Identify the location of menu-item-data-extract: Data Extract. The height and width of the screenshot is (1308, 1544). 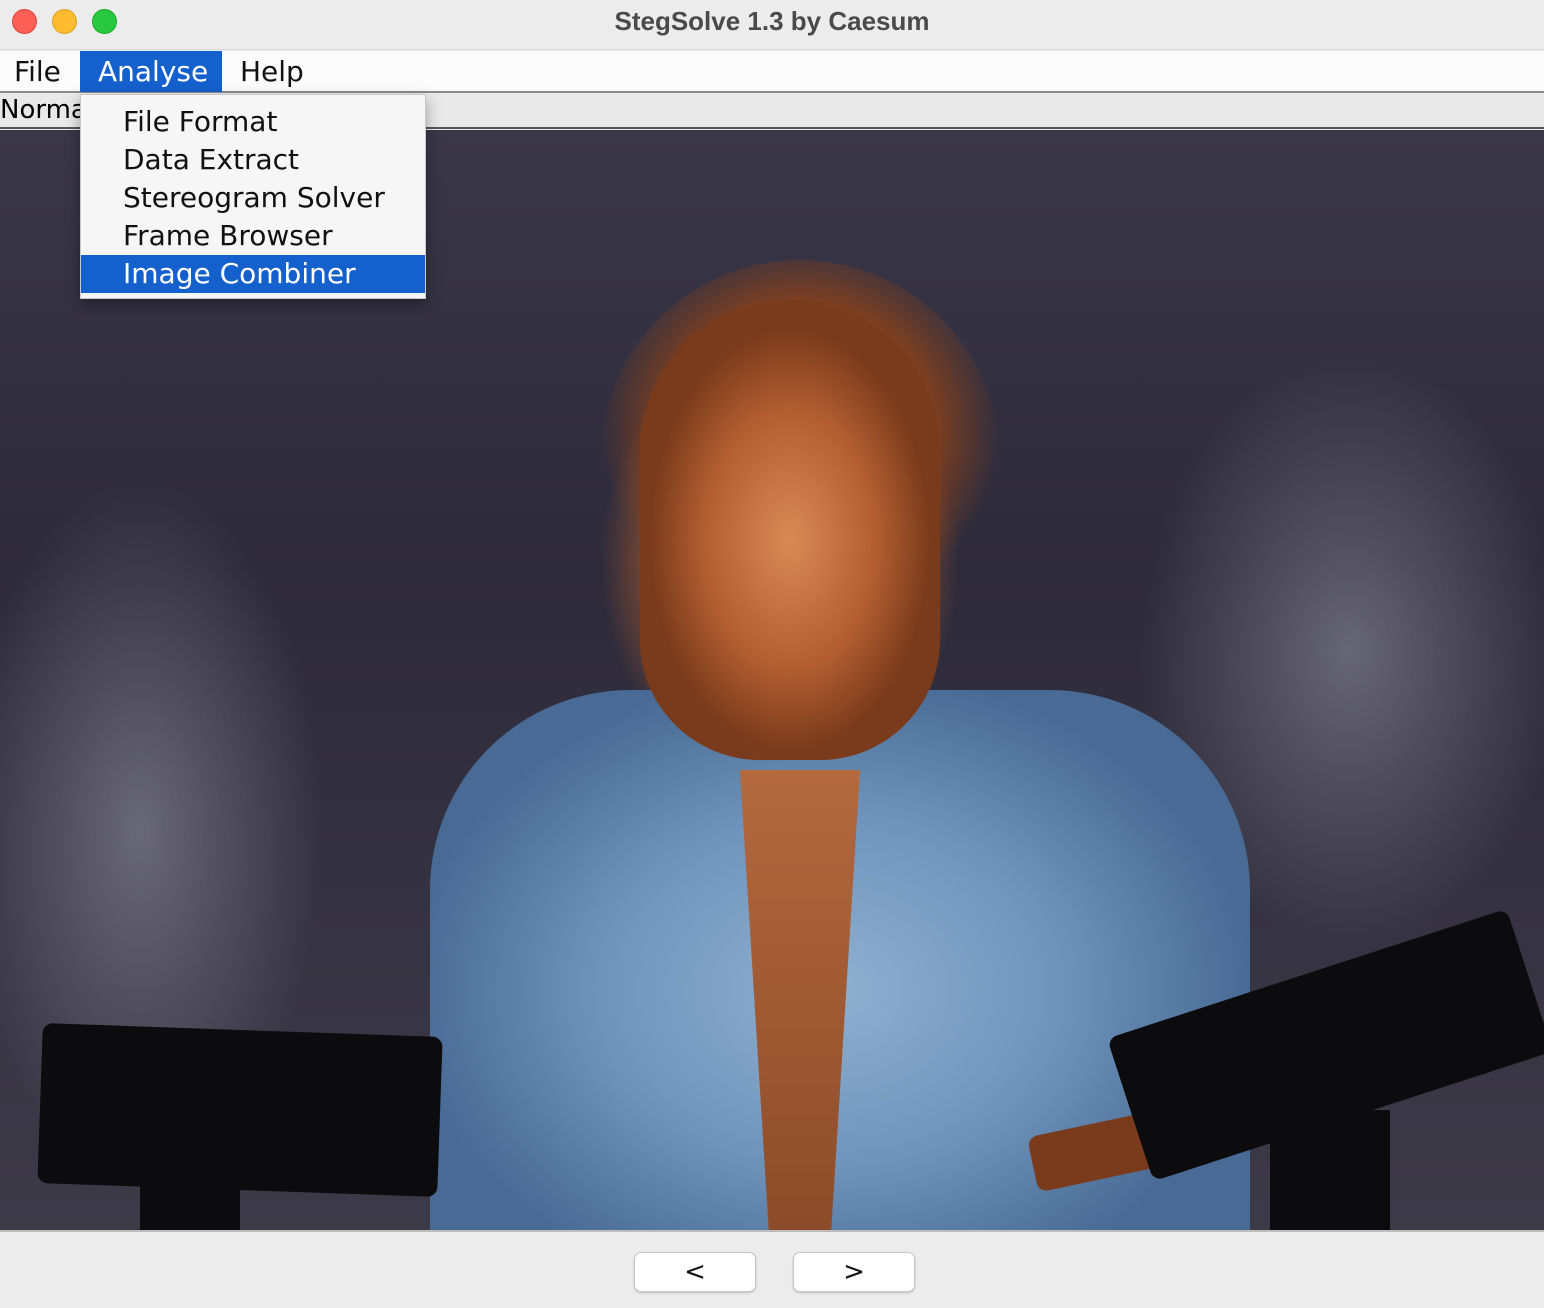
(253, 160).